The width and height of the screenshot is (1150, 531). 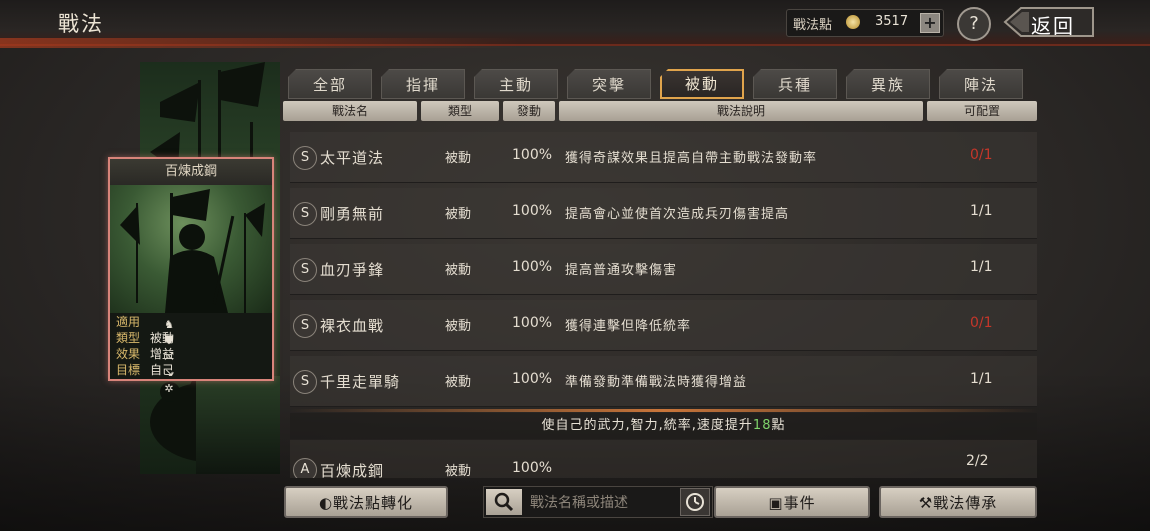 What do you see at coordinates (360, 382) in the screenshot?
I see `tactic-name: 千里走單騎` at bounding box center [360, 382].